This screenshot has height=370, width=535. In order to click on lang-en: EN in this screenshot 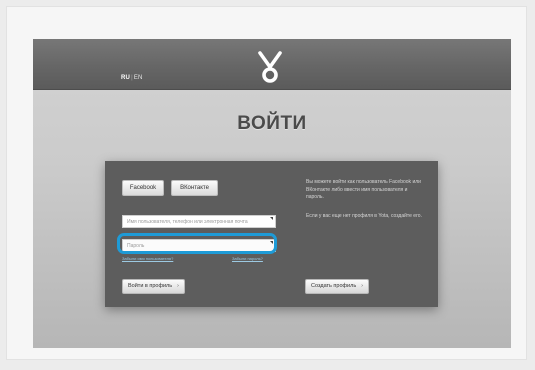, I will do `click(138, 78)`.